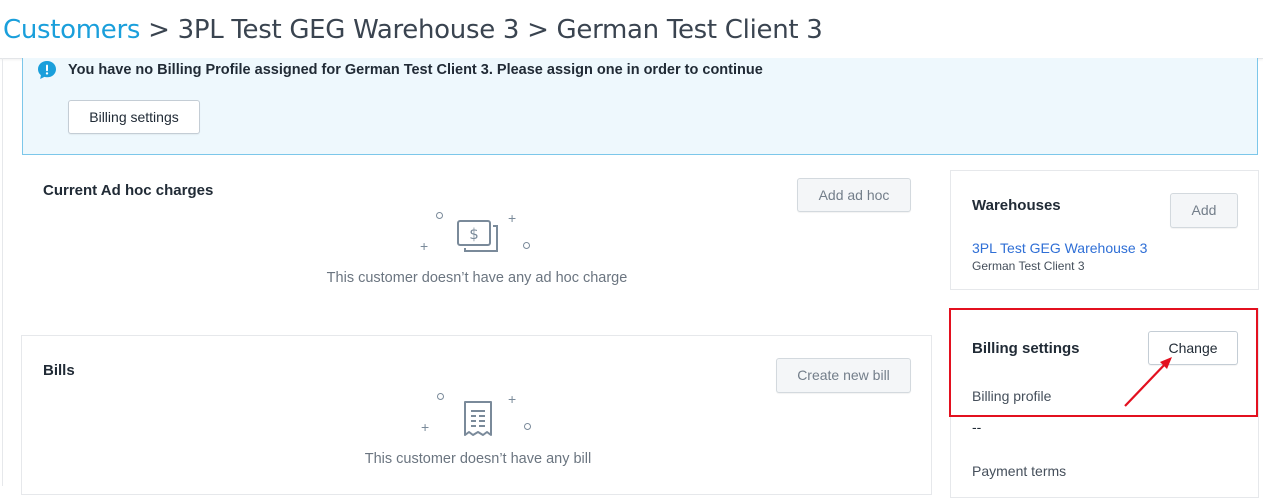  I want to click on billing-settings-button: Billing settings, so click(134, 117).